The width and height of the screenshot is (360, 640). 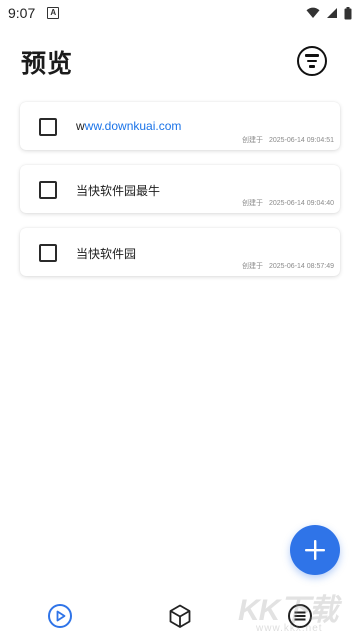 I want to click on item-title: 当快软件园, so click(x=106, y=253).